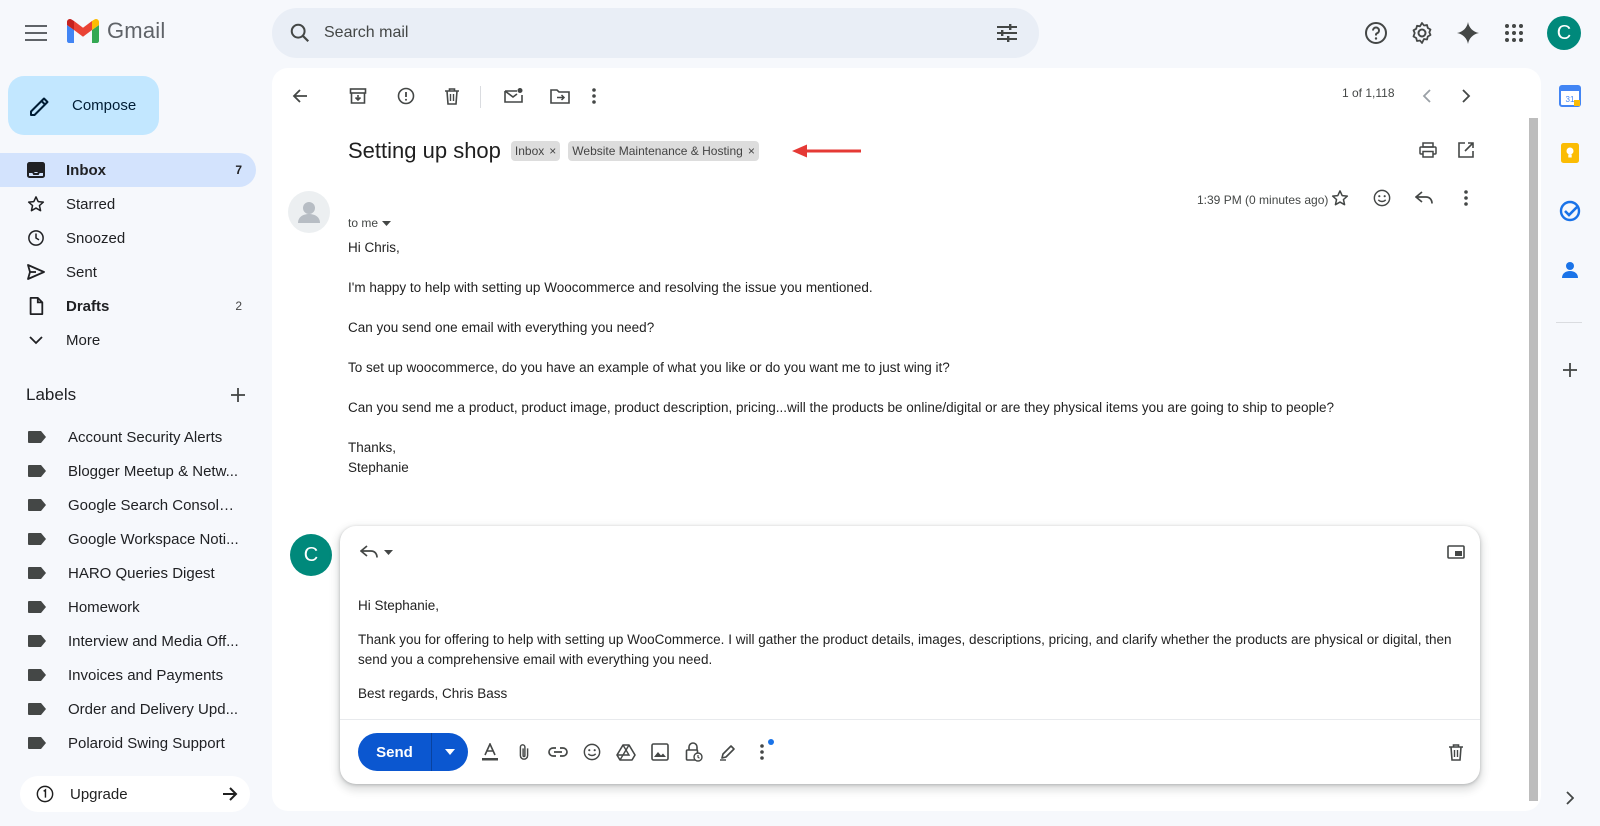  Describe the element at coordinates (1456, 552) in the screenshot. I see `pop-out-reply-icon` at that location.